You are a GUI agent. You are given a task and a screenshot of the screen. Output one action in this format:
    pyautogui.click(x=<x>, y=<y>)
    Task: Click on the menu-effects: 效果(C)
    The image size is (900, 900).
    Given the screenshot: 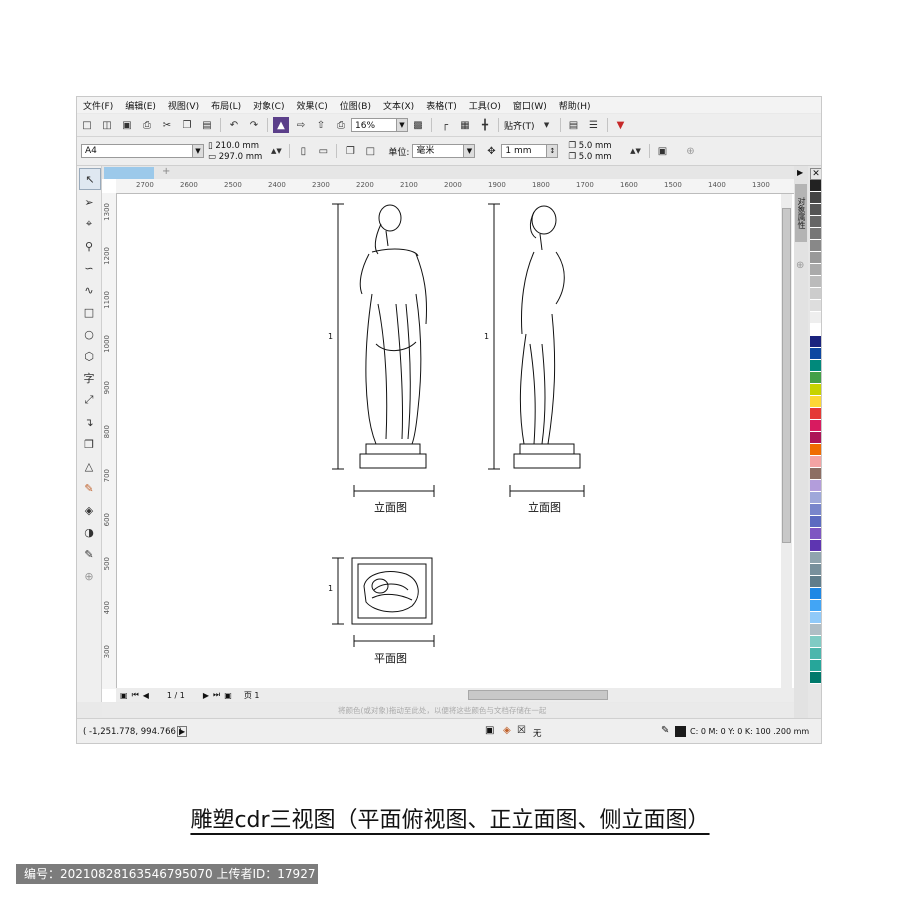 What is the action you would take?
    pyautogui.click(x=311, y=105)
    